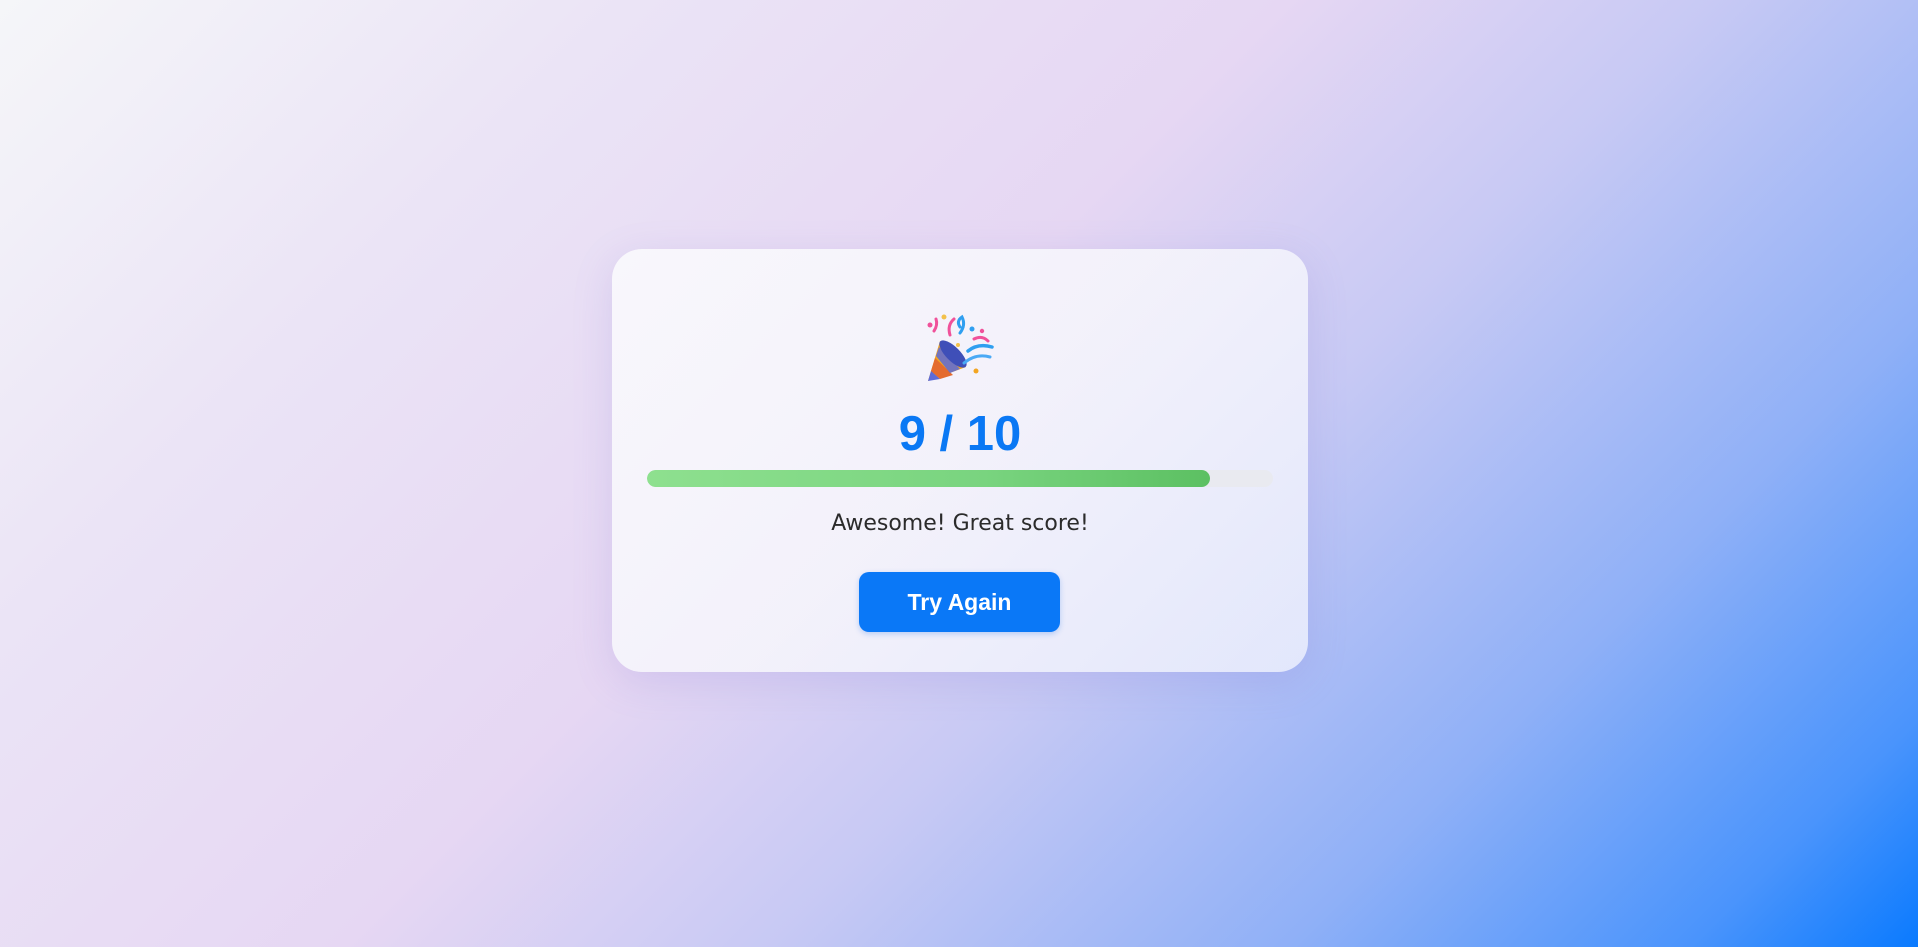  What do you see at coordinates (929, 478) in the screenshot?
I see `score-progress-fill` at bounding box center [929, 478].